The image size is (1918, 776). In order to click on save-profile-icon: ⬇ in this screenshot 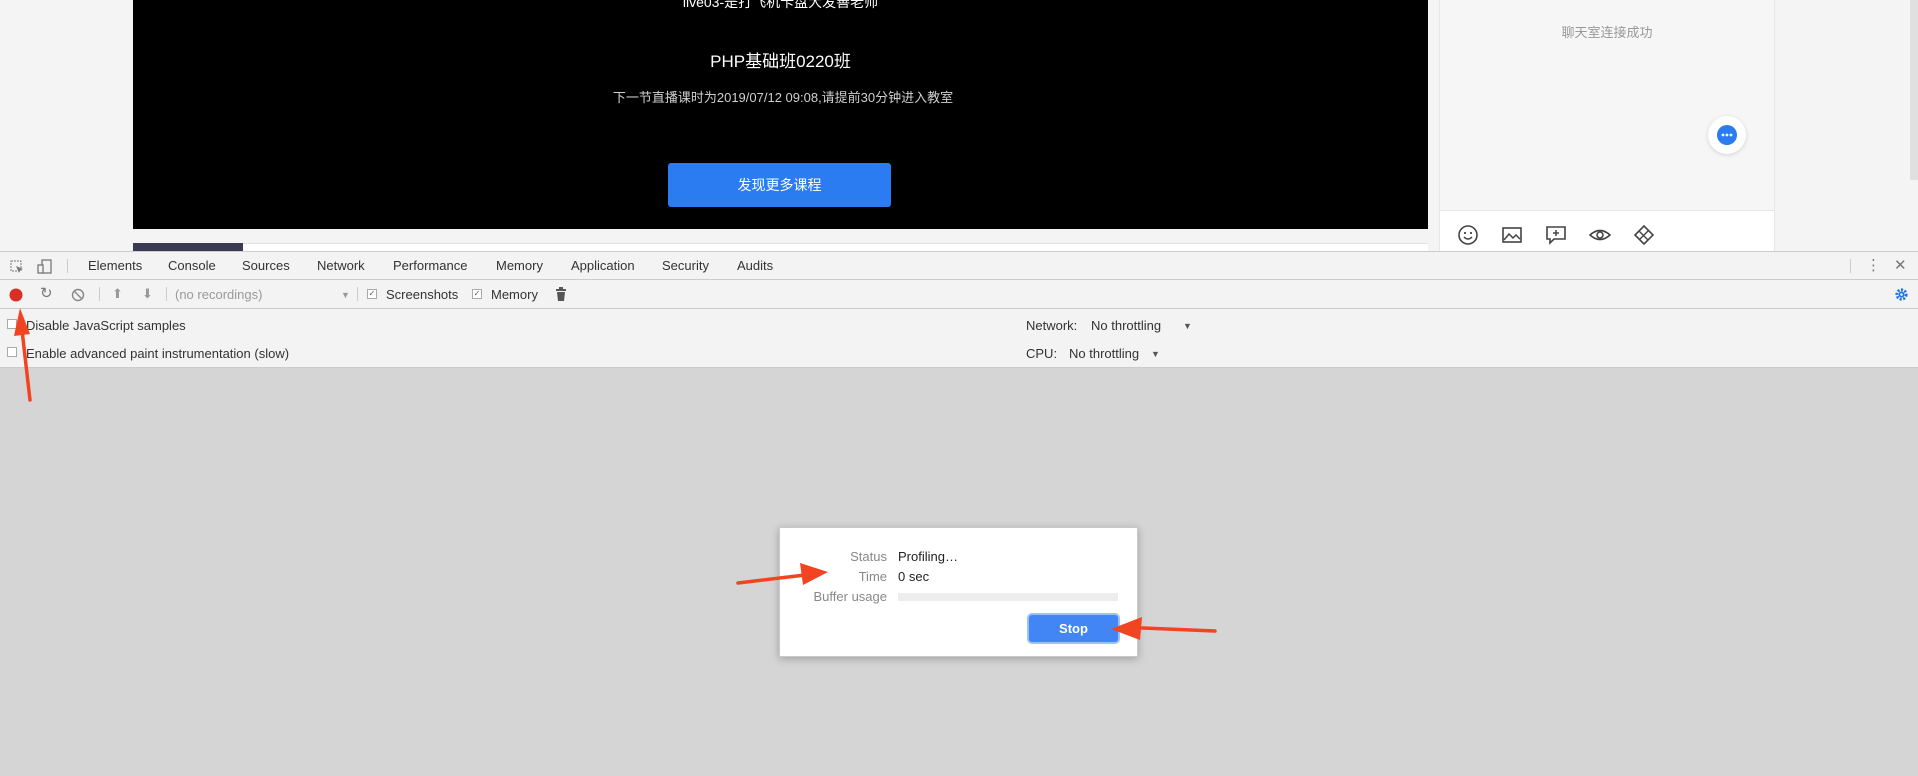, I will do `click(147, 293)`.